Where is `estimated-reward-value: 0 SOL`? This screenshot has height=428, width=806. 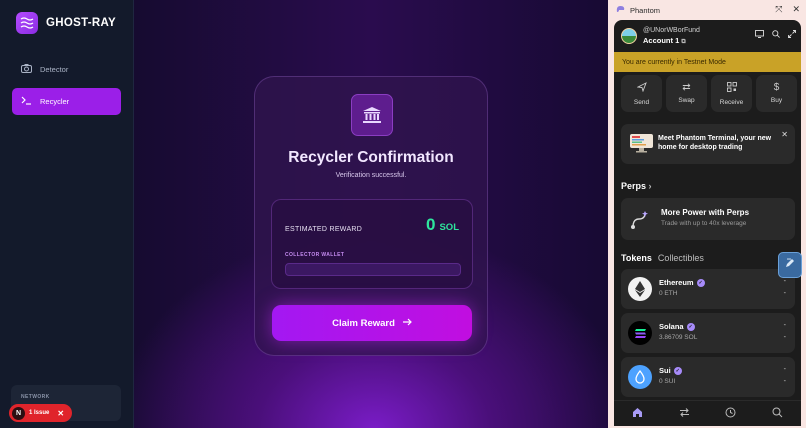
estimated-reward-value: 0 SOL is located at coordinates (442, 225).